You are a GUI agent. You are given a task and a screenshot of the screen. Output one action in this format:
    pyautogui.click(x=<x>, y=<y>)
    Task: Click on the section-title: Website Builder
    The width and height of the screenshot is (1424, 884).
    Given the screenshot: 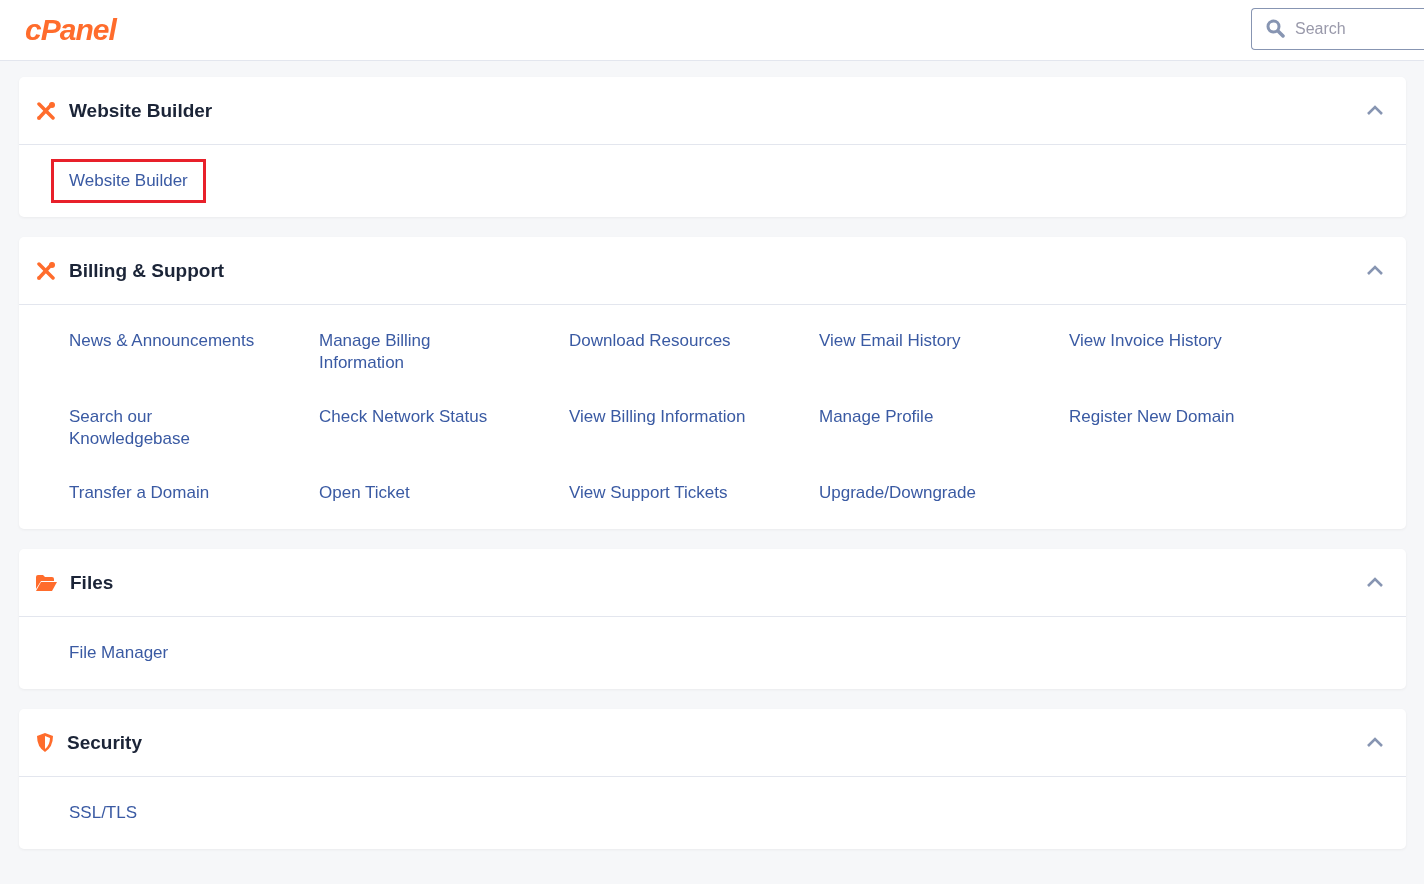 What is the action you would take?
    pyautogui.click(x=141, y=110)
    